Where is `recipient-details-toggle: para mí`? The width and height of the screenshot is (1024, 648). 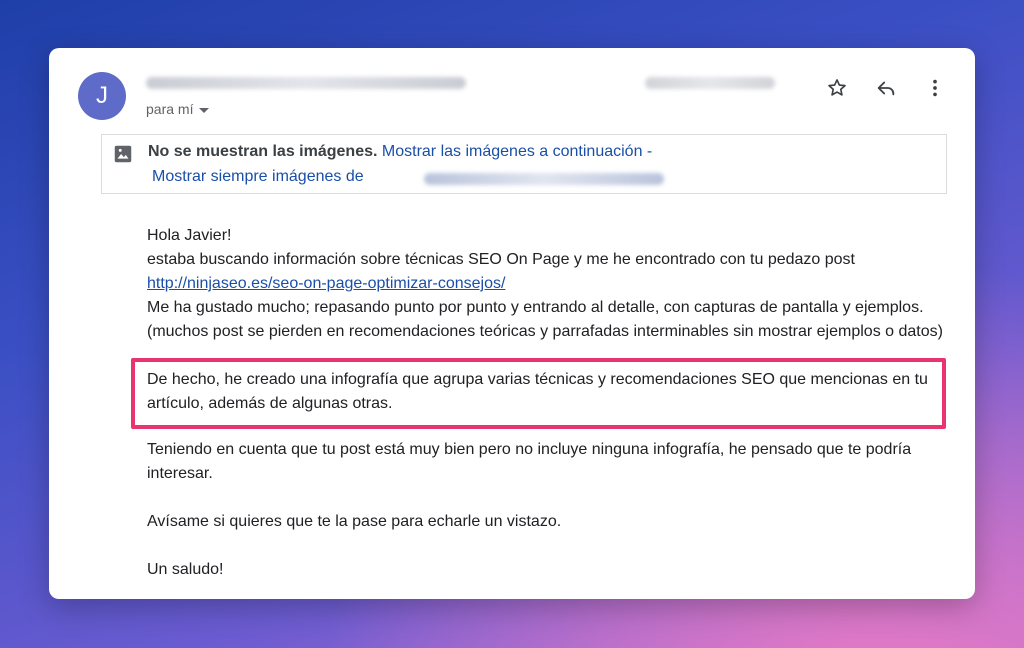
recipient-details-toggle: para mí is located at coordinates (178, 109).